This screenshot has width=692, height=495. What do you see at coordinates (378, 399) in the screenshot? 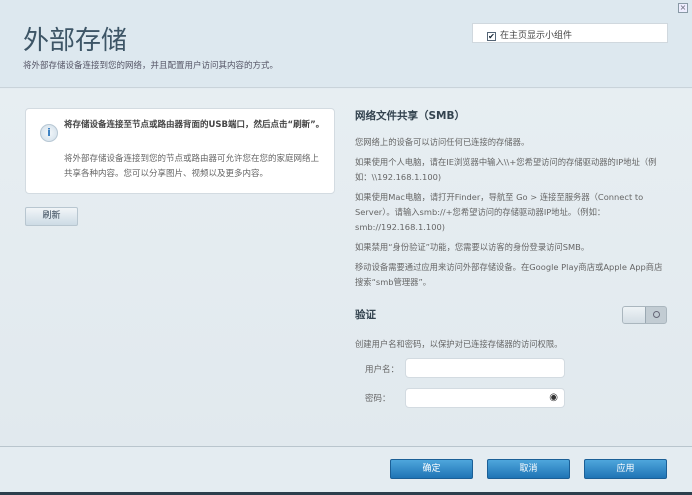
I see `password-label: 密码：` at bounding box center [378, 399].